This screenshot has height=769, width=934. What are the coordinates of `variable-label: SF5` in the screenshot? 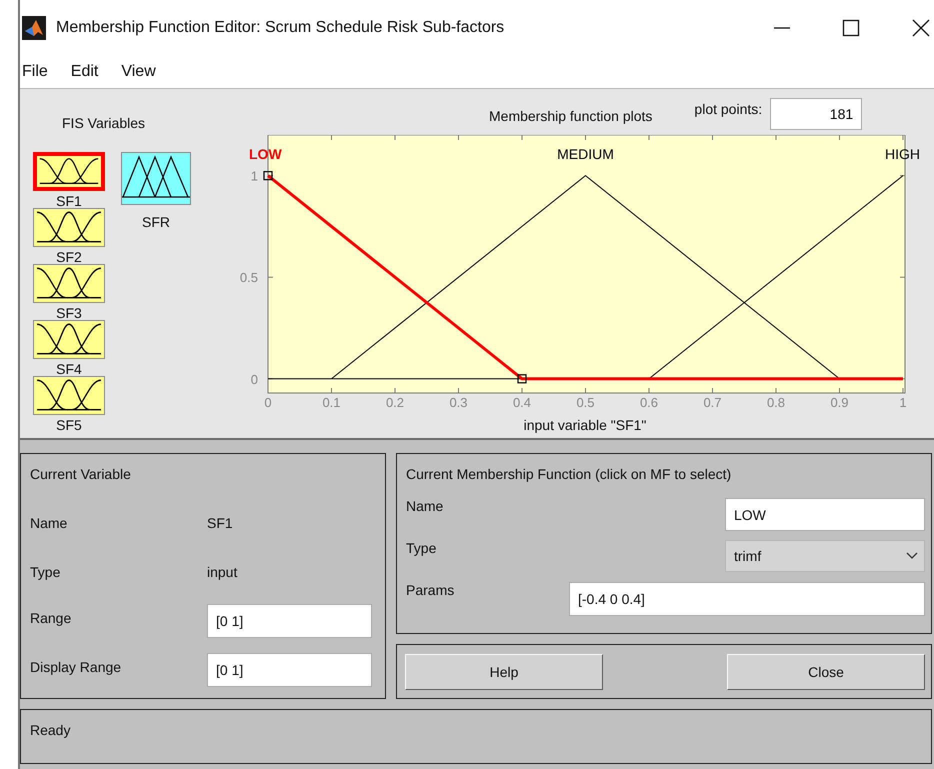 It's located at (69, 425).